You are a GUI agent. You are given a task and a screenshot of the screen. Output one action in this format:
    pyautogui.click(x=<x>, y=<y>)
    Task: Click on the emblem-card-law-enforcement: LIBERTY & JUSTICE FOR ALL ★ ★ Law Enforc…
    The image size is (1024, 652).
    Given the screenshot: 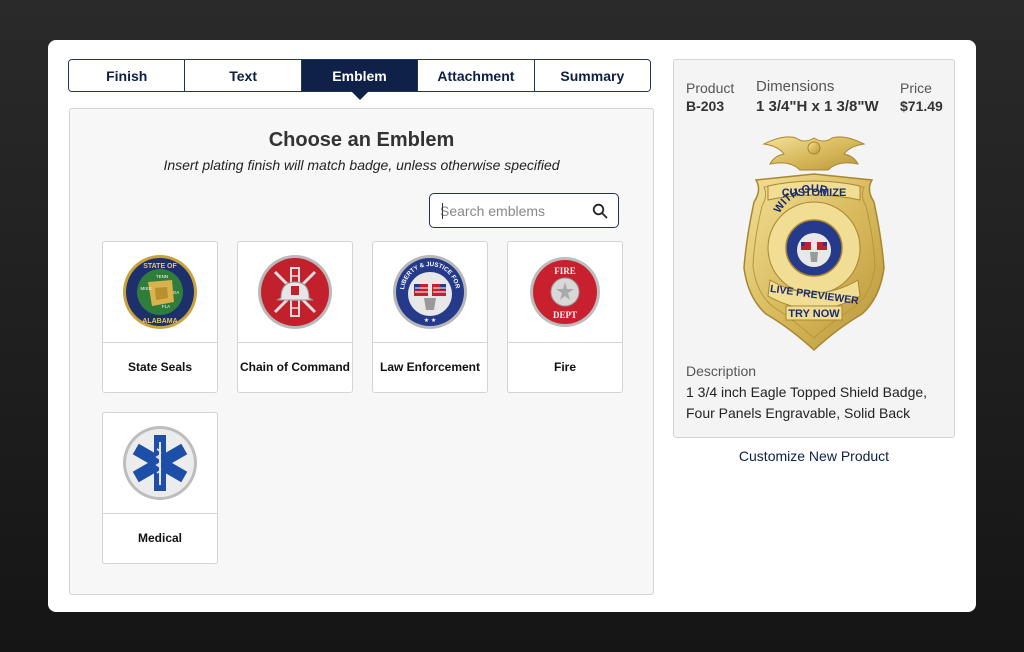 What is the action you would take?
    pyautogui.click(x=430, y=317)
    